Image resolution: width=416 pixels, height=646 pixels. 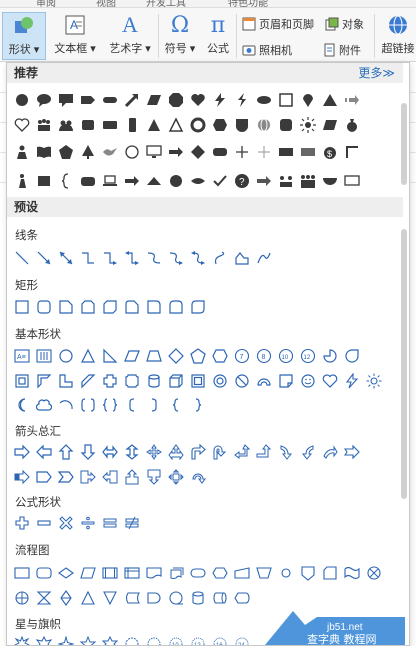 I want to click on right-arrow-dark-shape, so click(x=132, y=181).